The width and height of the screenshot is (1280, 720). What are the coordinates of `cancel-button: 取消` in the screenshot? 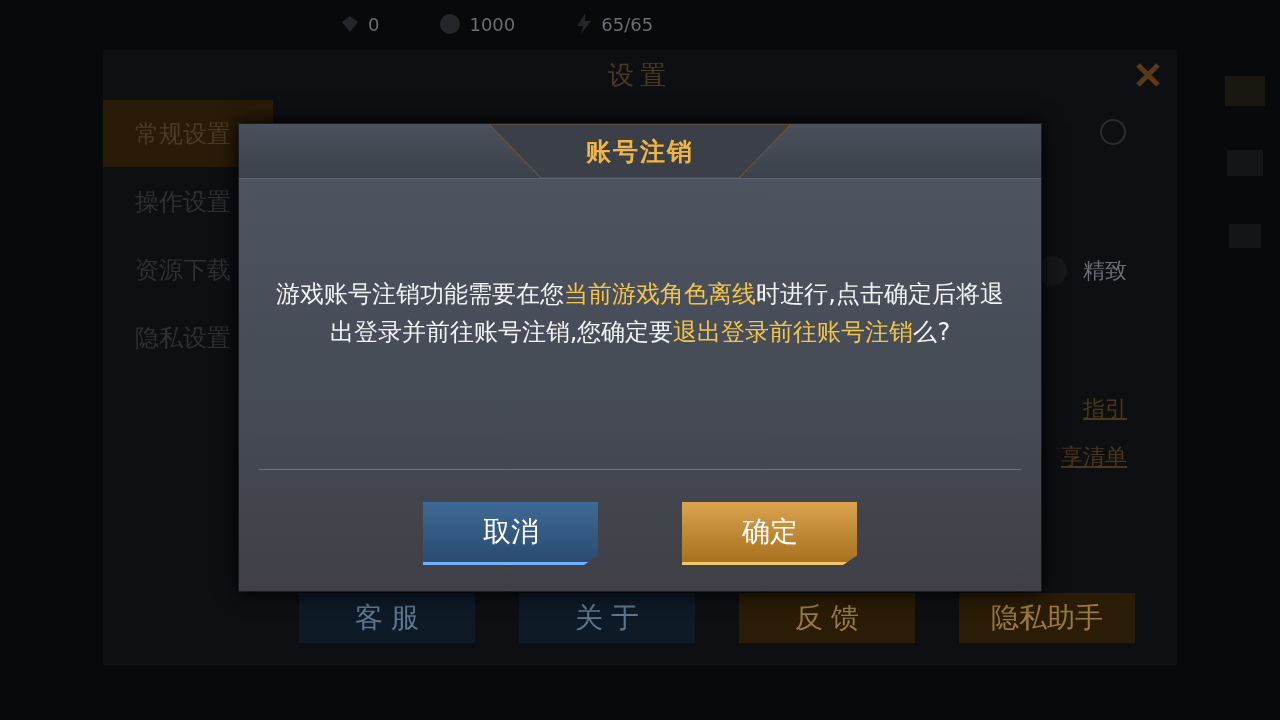 It's located at (510, 533).